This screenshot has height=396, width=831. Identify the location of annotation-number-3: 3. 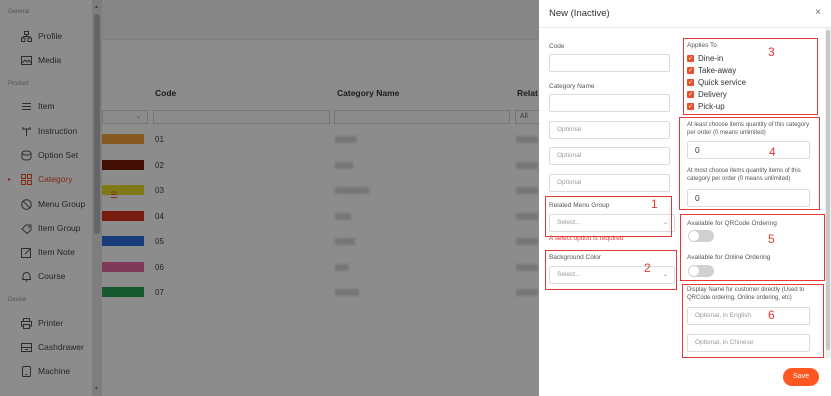
(771, 52).